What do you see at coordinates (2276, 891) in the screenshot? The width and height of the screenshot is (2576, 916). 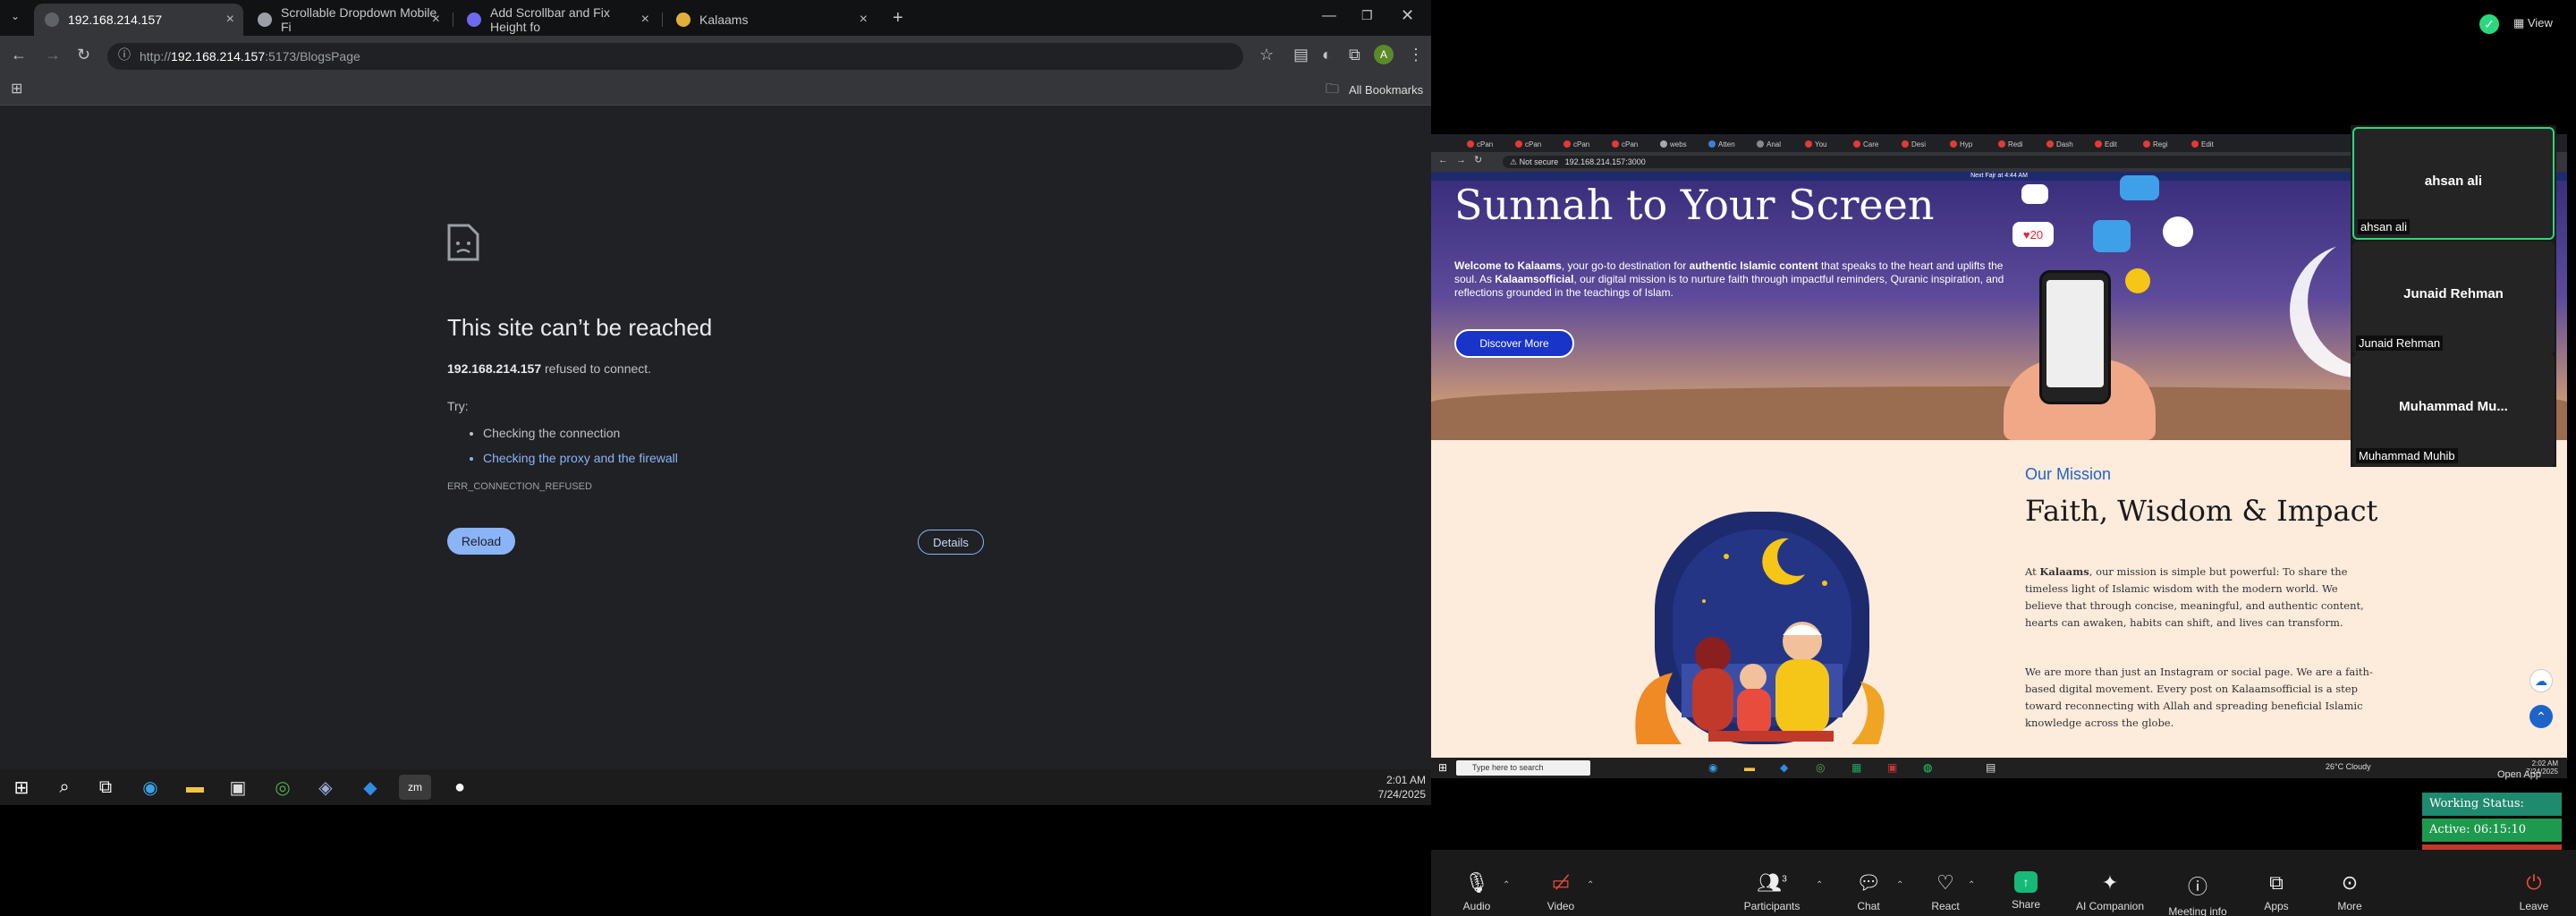 I see `apps-button: ⧉ Apps` at bounding box center [2276, 891].